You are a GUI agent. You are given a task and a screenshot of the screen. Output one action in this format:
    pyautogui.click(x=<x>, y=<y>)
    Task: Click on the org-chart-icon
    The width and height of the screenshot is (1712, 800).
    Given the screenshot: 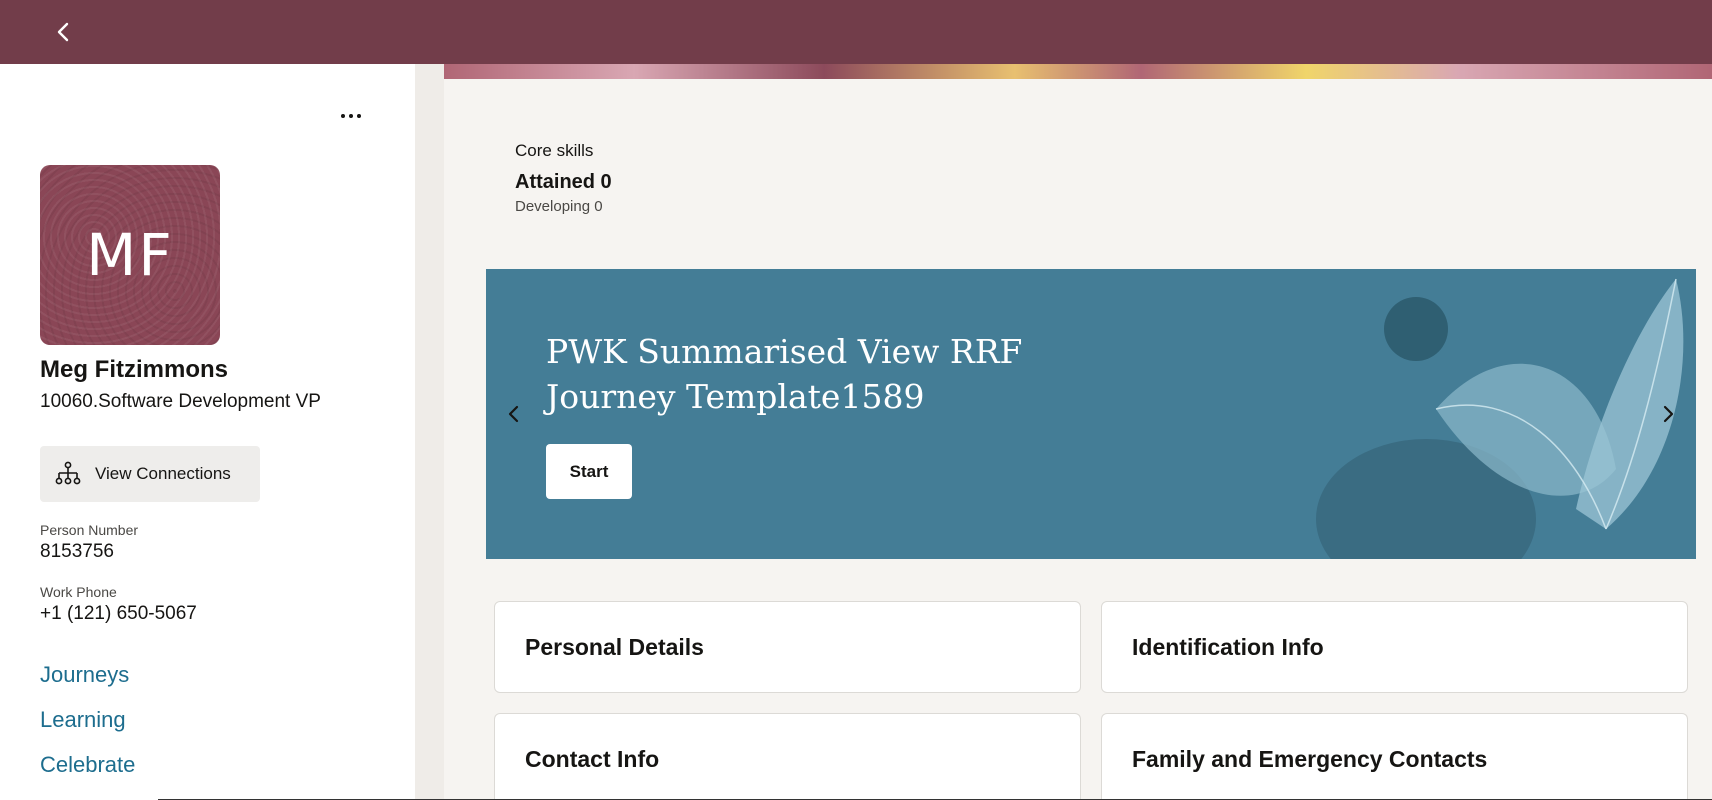 What is the action you would take?
    pyautogui.click(x=68, y=473)
    